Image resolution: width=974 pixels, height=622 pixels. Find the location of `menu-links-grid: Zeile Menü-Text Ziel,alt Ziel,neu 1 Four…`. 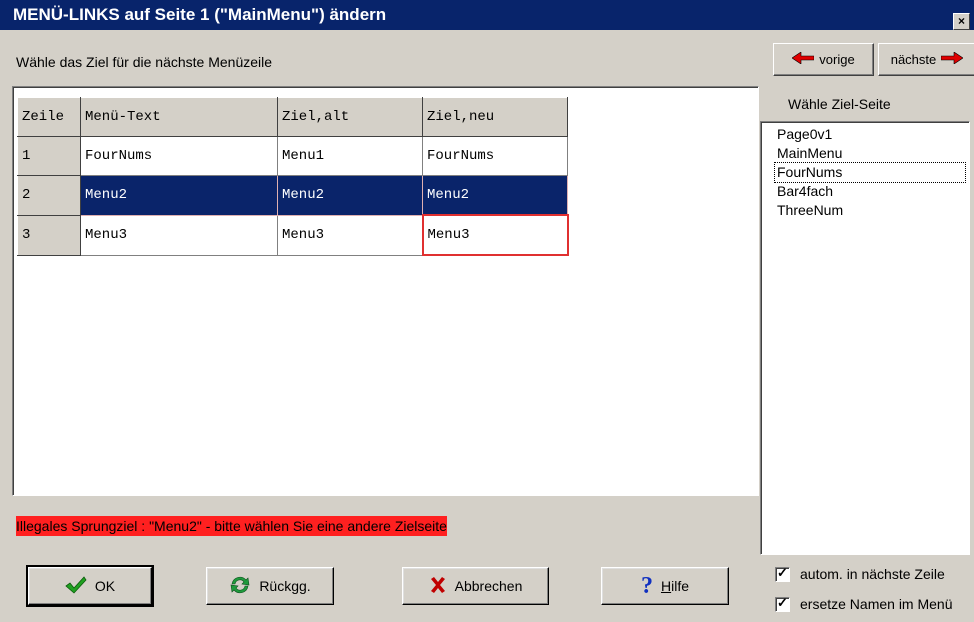

menu-links-grid: Zeile Menü-Text Ziel,alt Ziel,neu 1 Four… is located at coordinates (293, 176).